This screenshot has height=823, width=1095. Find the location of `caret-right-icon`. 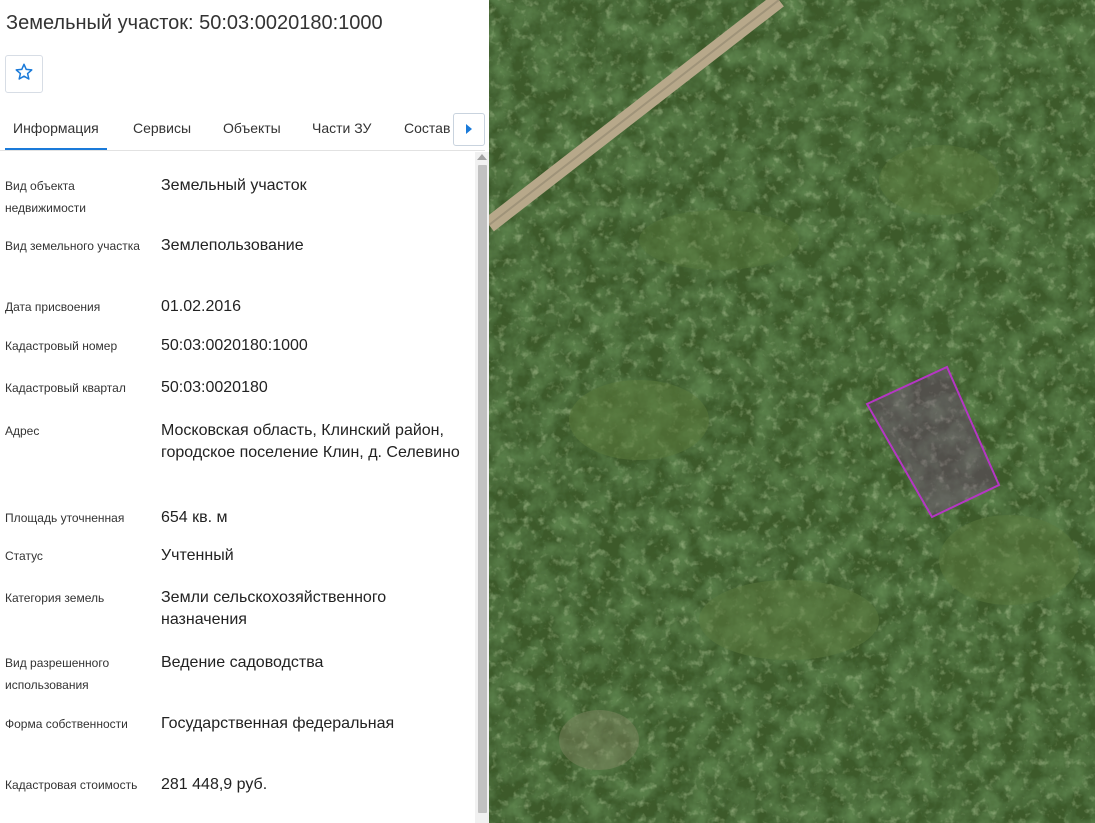

caret-right-icon is located at coordinates (469, 130).